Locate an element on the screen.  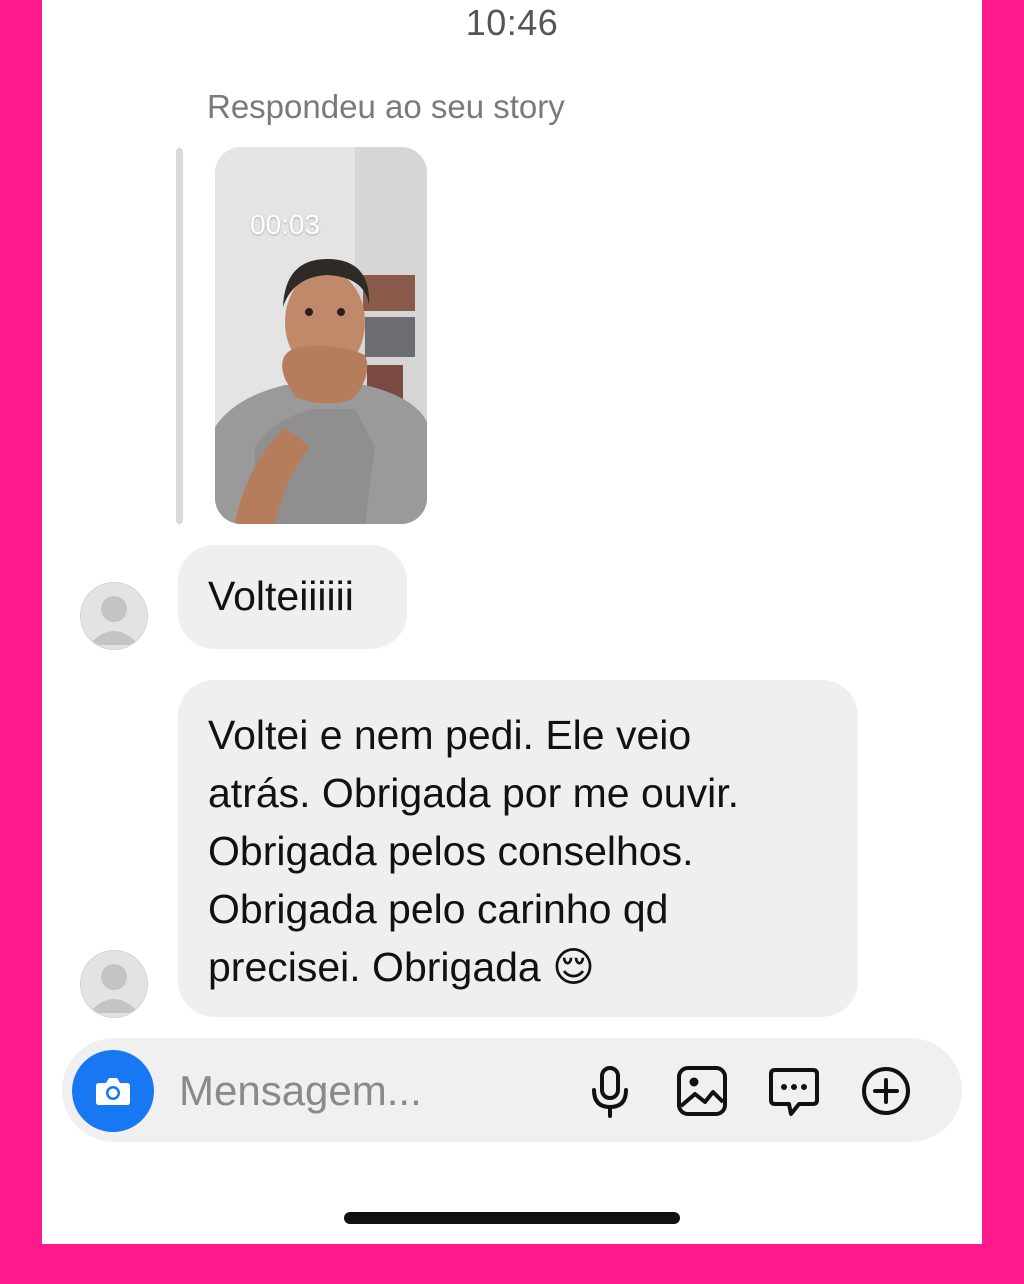
message-line: atrás. Obrigada por me ouvir. is located at coordinates (473, 793).